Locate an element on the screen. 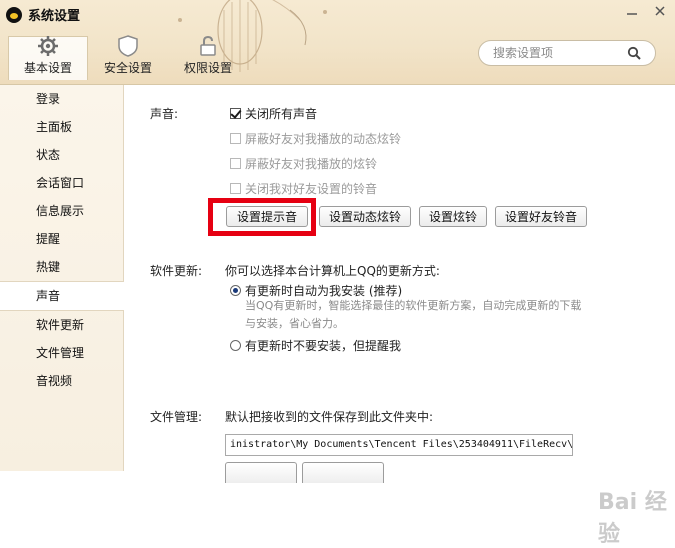 This screenshot has width=675, height=548. block-ringtone-option: 屏蔽好友对我播放的炫铃 is located at coordinates (303, 163).